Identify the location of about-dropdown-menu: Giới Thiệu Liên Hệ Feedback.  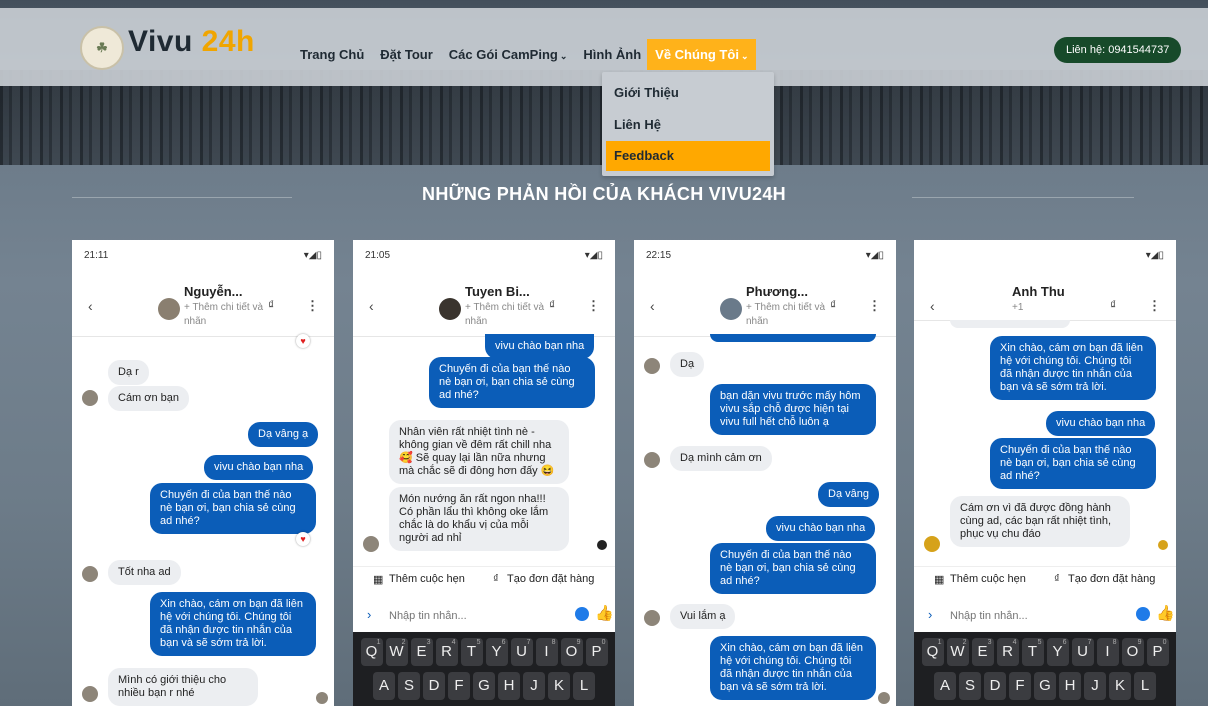
(688, 124).